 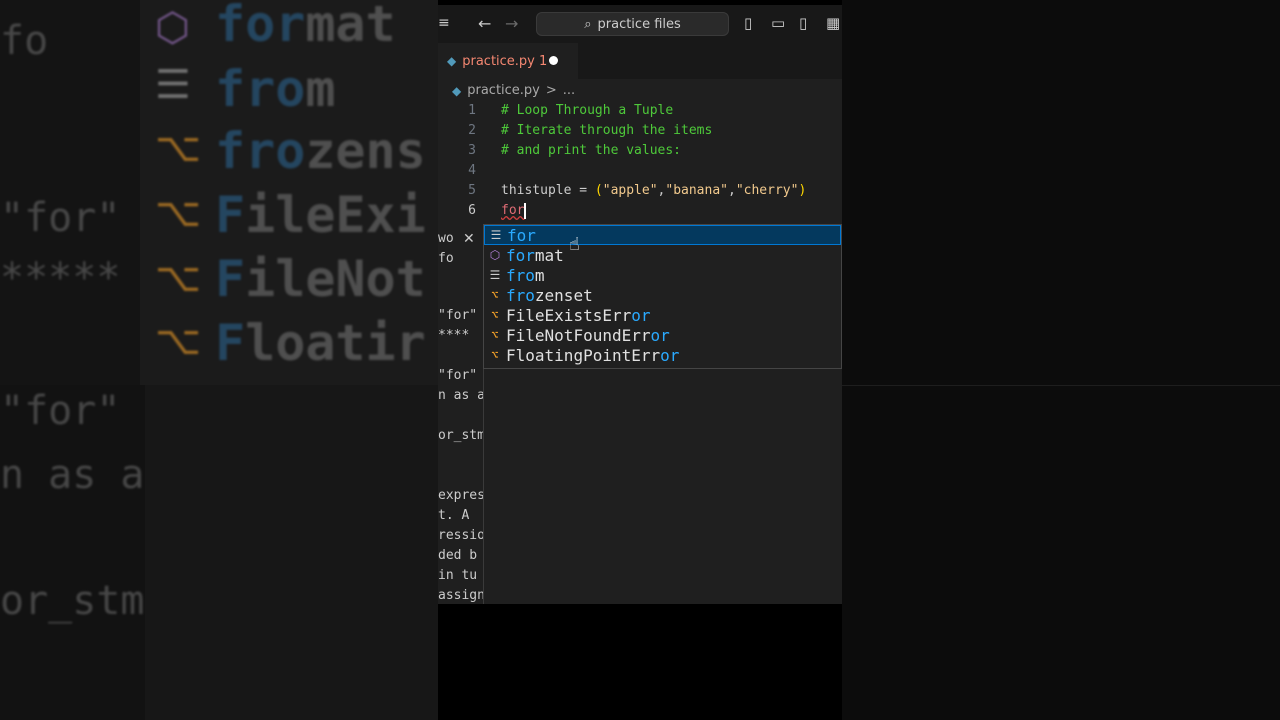 I want to click on line-number: 4, so click(x=472, y=170).